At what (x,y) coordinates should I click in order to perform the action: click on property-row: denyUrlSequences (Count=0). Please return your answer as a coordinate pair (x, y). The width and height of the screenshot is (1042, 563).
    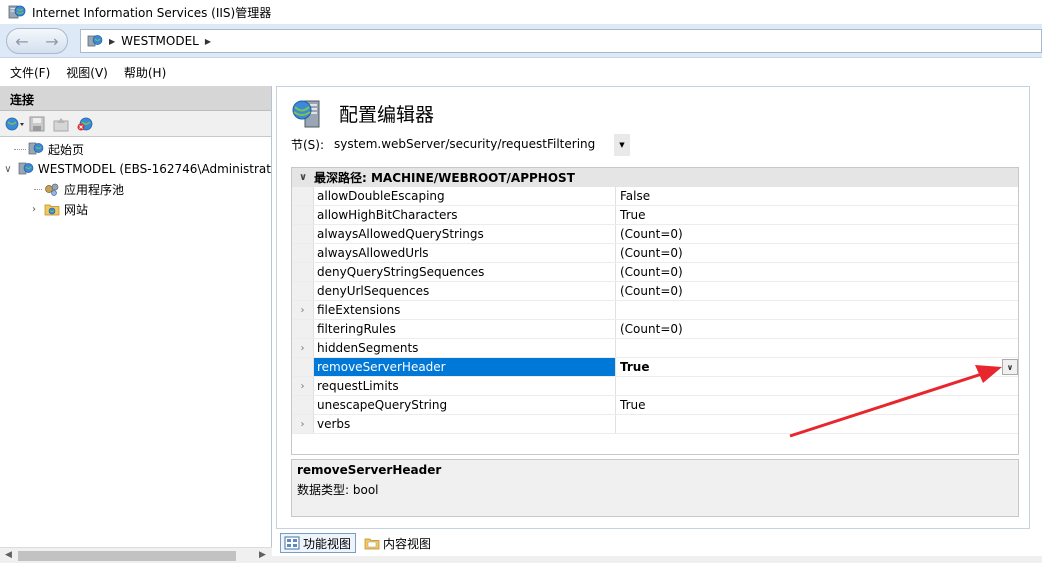
    Looking at the image, I should click on (655, 291).